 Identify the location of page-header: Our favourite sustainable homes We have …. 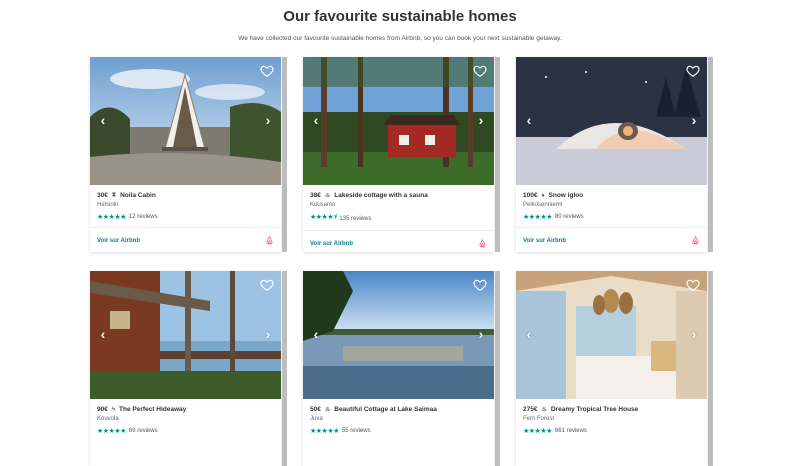
(400, 21).